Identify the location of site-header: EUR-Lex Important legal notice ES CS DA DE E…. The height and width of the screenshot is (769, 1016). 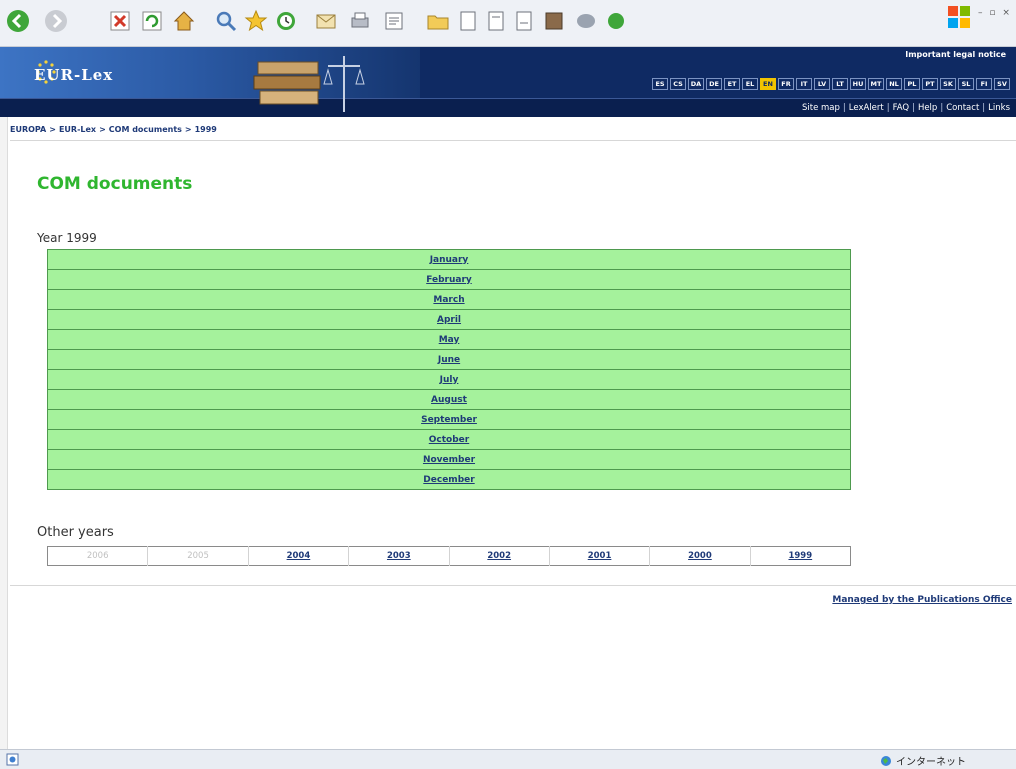
(508, 82).